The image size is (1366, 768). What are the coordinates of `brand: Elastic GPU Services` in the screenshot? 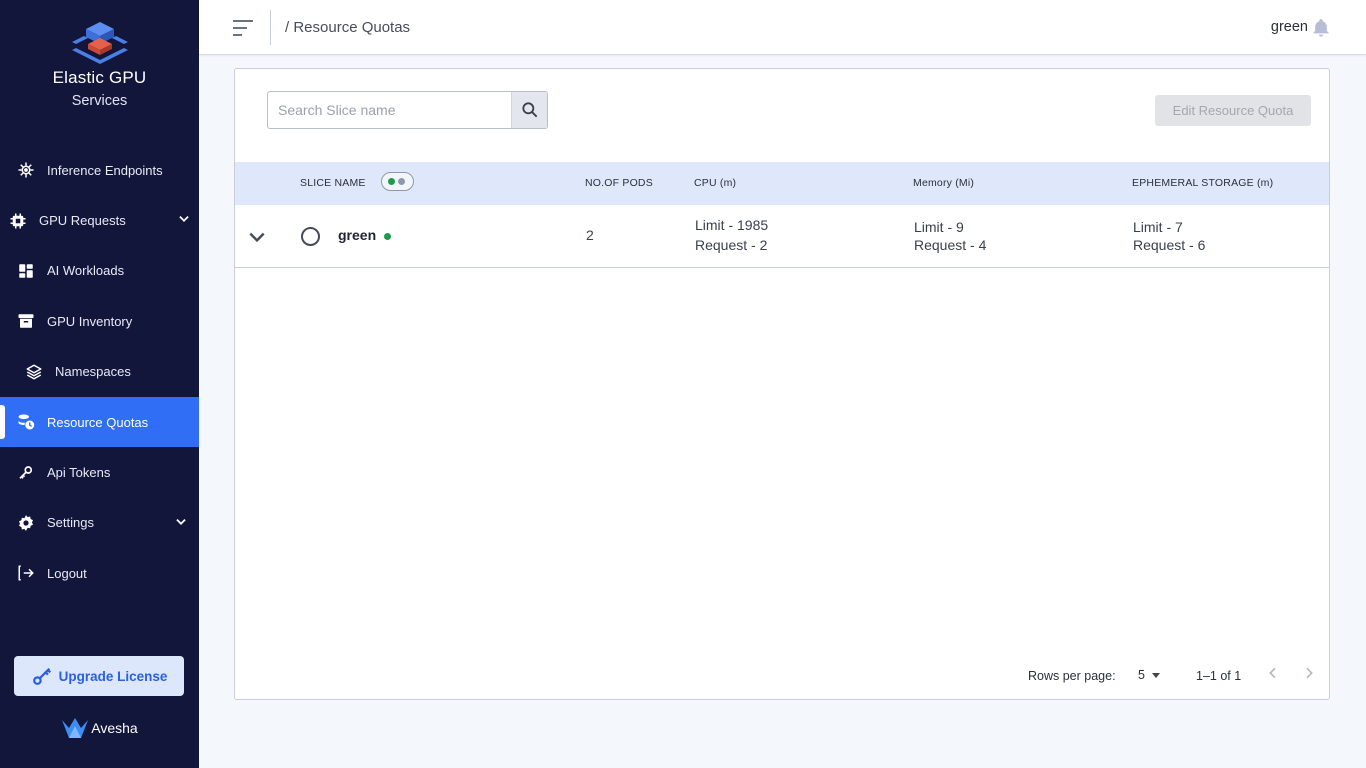 It's located at (99, 64).